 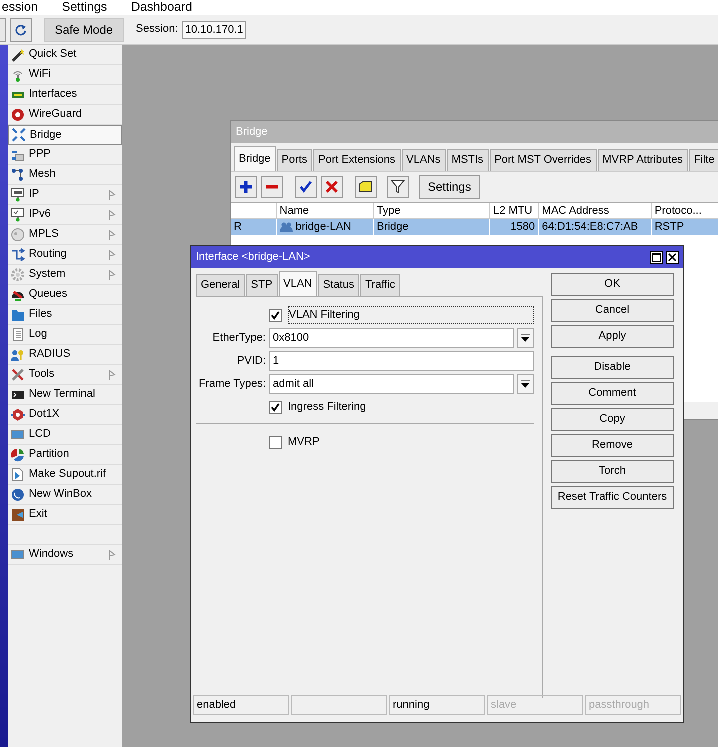 What do you see at coordinates (65, 495) in the screenshot?
I see `sidebar-item: New WinBox` at bounding box center [65, 495].